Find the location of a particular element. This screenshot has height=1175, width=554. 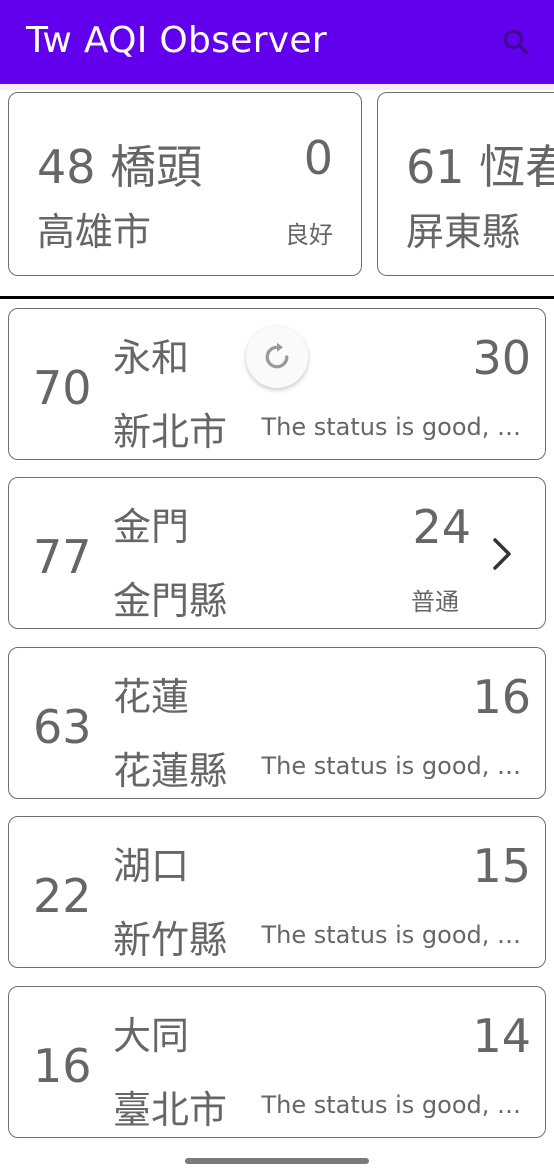

pull-to-refresh-indicator is located at coordinates (277, 357).